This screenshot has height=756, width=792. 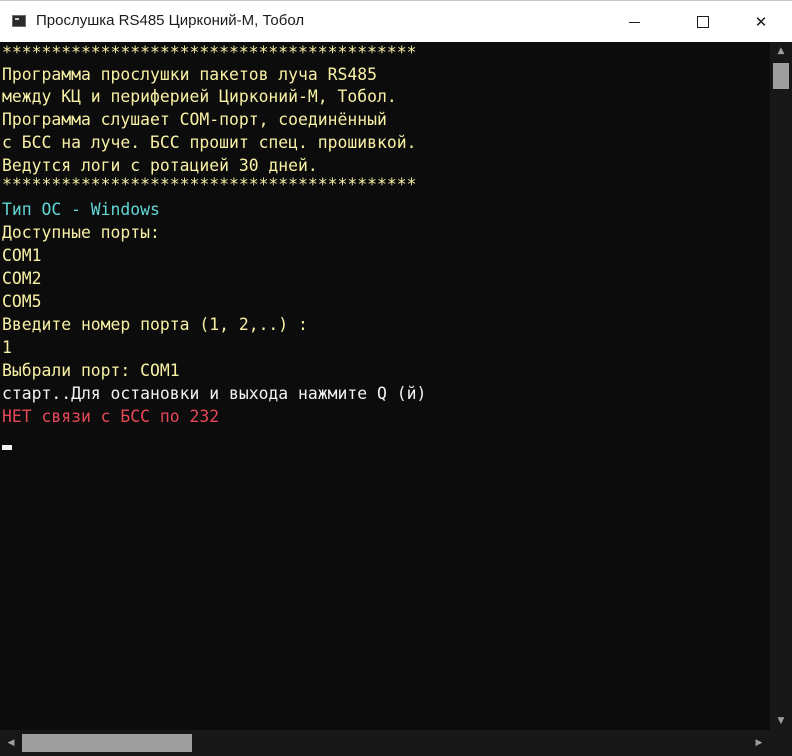 I want to click on minimize-button, so click(x=635, y=22).